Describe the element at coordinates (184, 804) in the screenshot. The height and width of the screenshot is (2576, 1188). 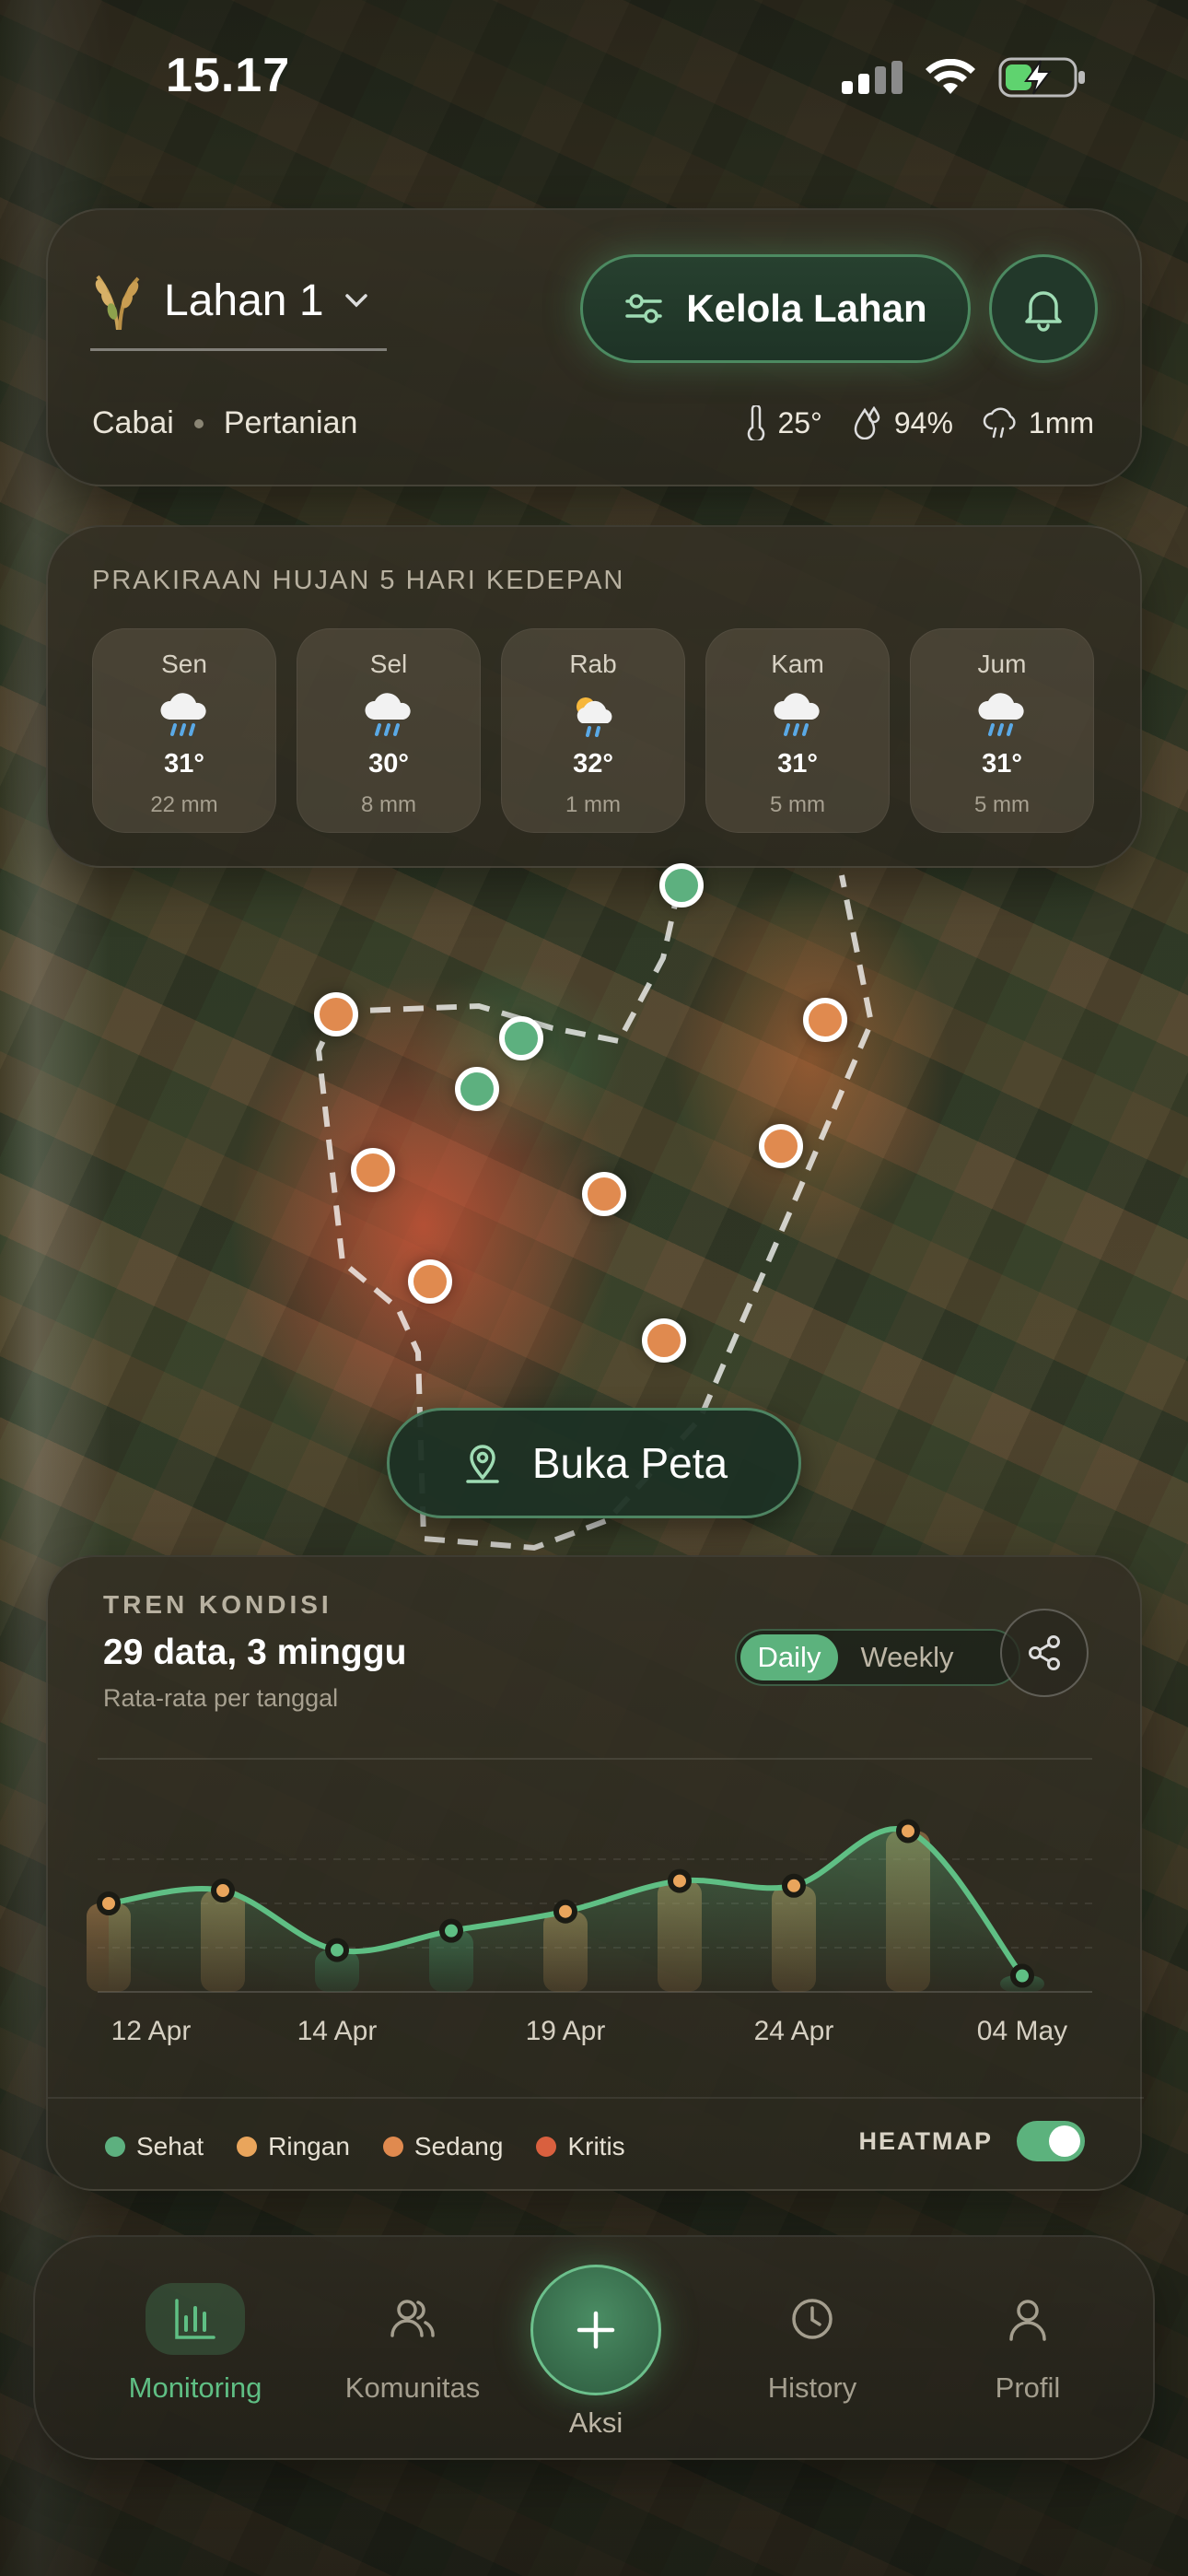
I see `forecast-rain: 22 mm` at that location.